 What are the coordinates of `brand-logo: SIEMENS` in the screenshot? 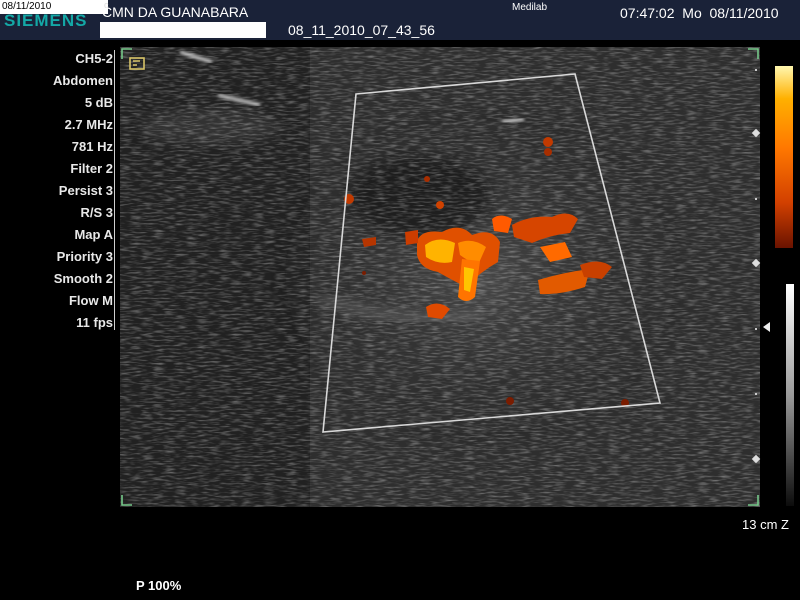 It's located at (46, 20).